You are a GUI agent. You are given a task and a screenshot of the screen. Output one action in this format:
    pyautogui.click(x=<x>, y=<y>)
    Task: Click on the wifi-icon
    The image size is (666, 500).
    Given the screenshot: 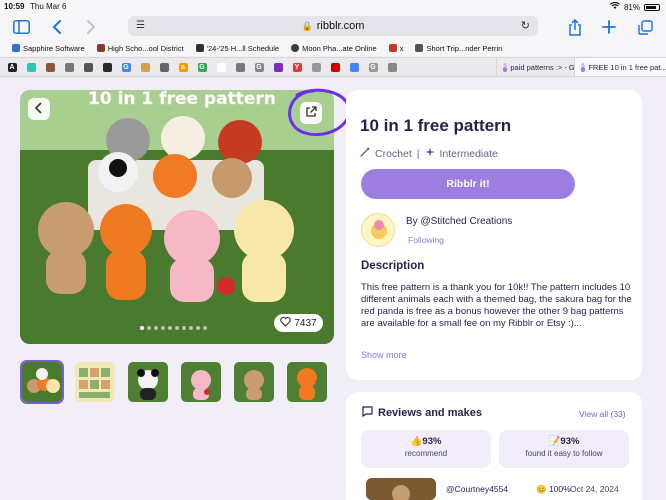 What is the action you would take?
    pyautogui.click(x=614, y=6)
    